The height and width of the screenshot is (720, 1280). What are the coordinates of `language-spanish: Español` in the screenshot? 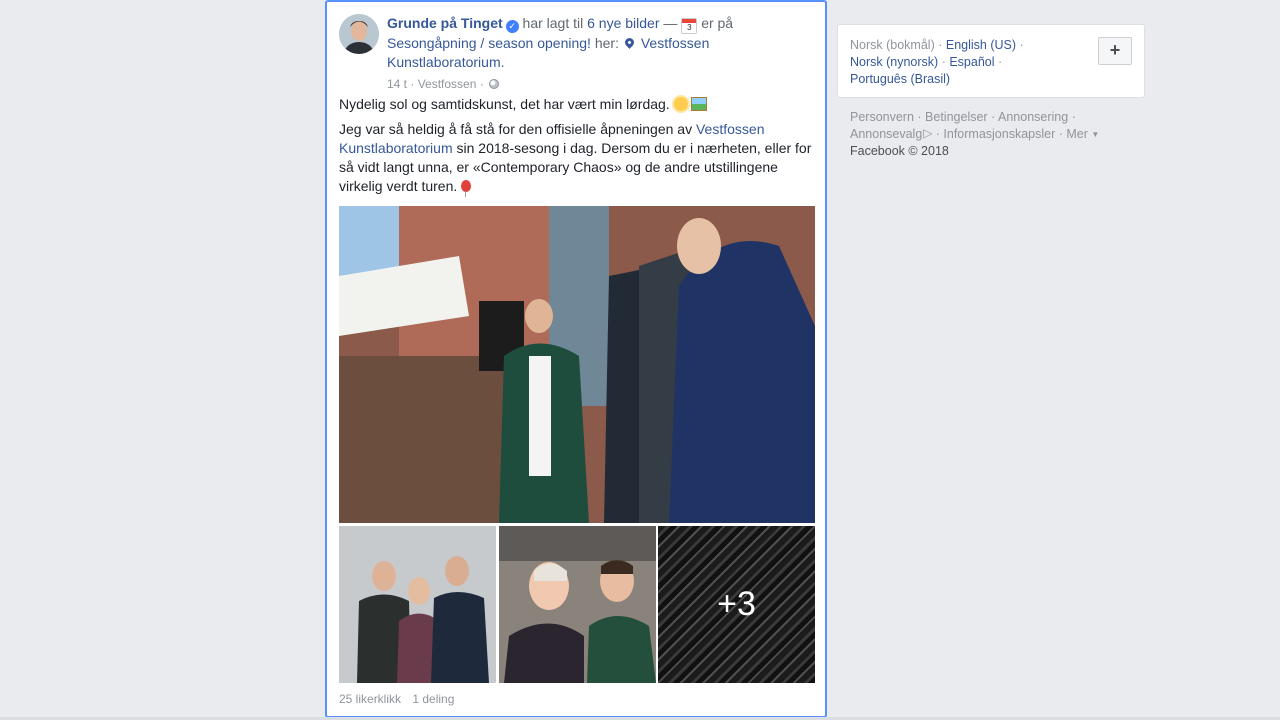 It's located at (971, 62).